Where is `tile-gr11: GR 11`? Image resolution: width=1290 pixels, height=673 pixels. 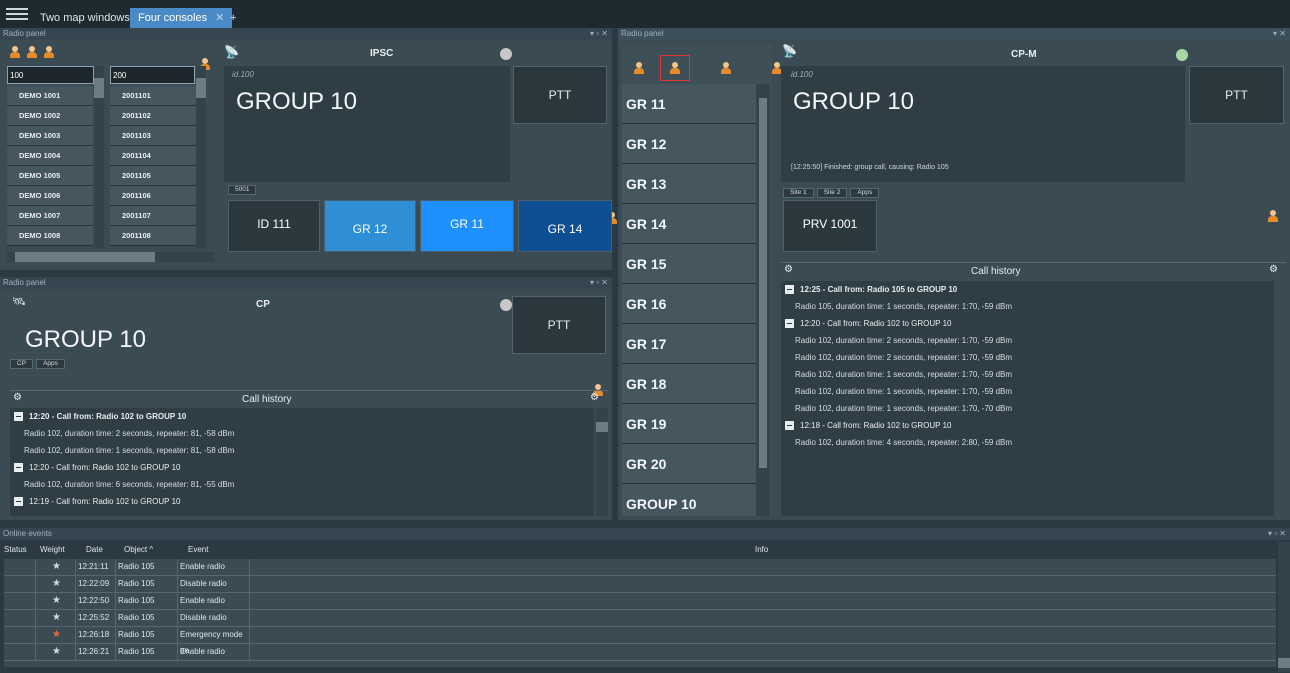 tile-gr11: GR 11 is located at coordinates (467, 226).